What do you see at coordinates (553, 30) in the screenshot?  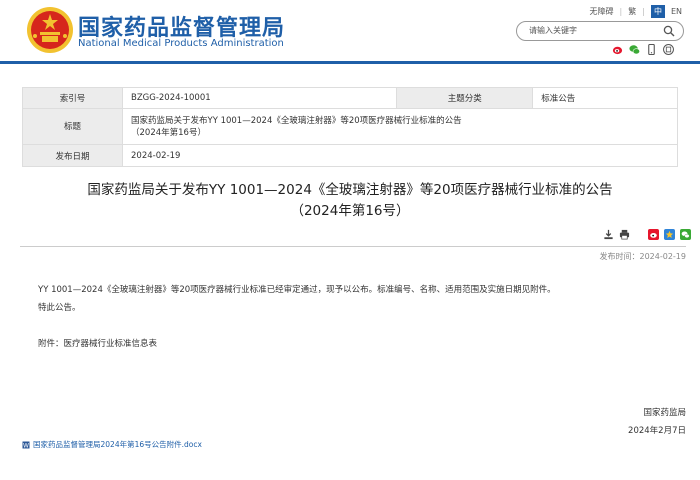 I see `search-placeholder: 请输入关键字` at bounding box center [553, 30].